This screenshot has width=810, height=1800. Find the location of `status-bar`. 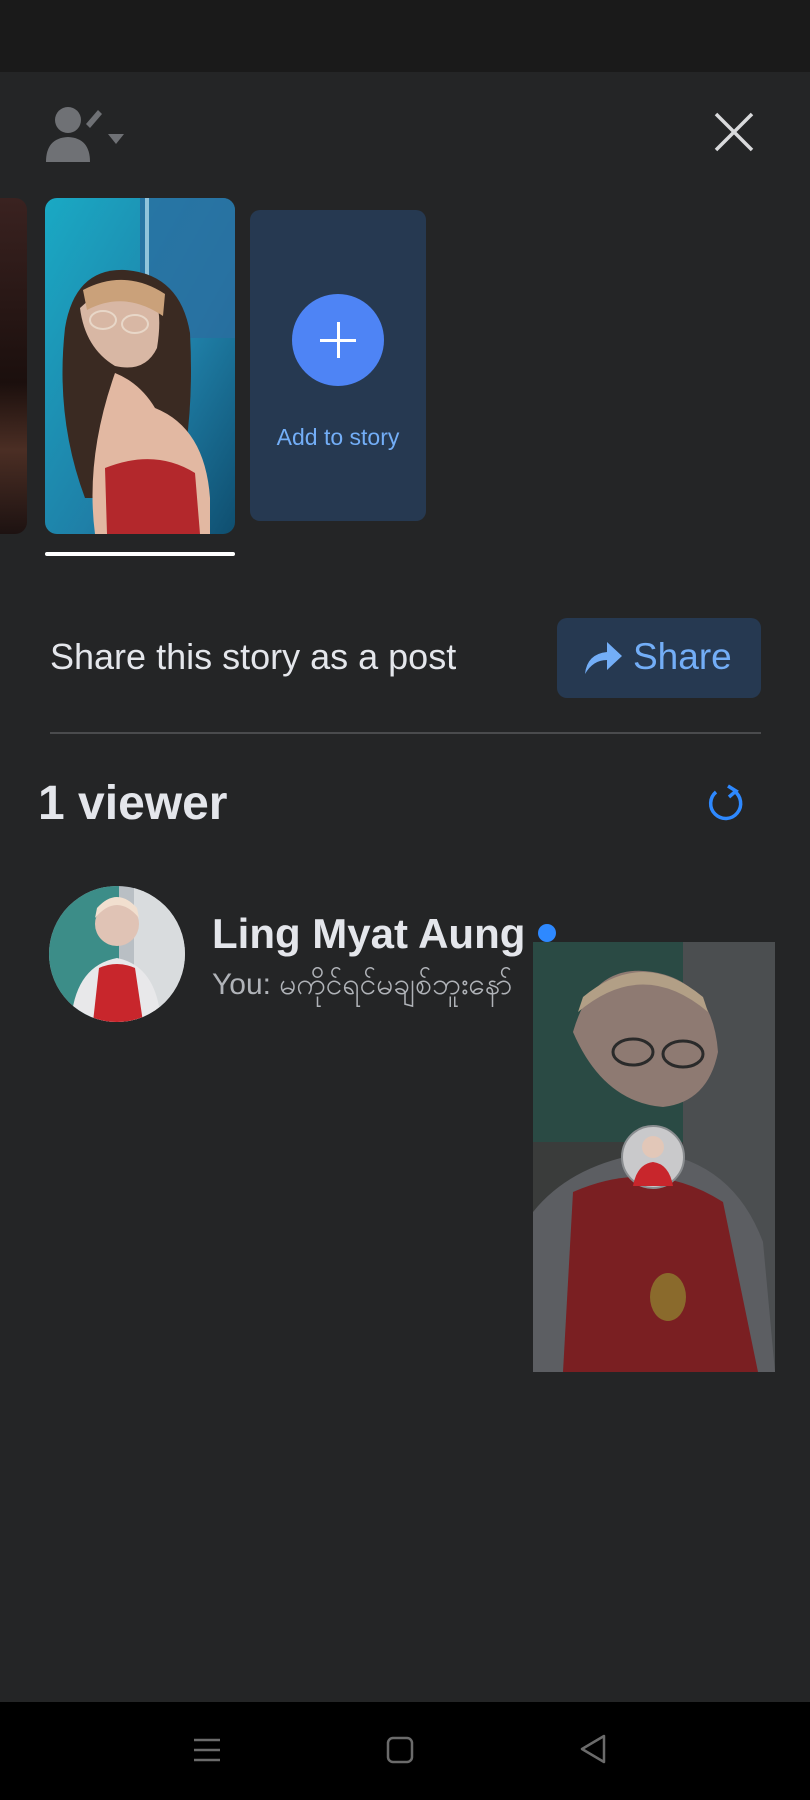

status-bar is located at coordinates (405, 36).